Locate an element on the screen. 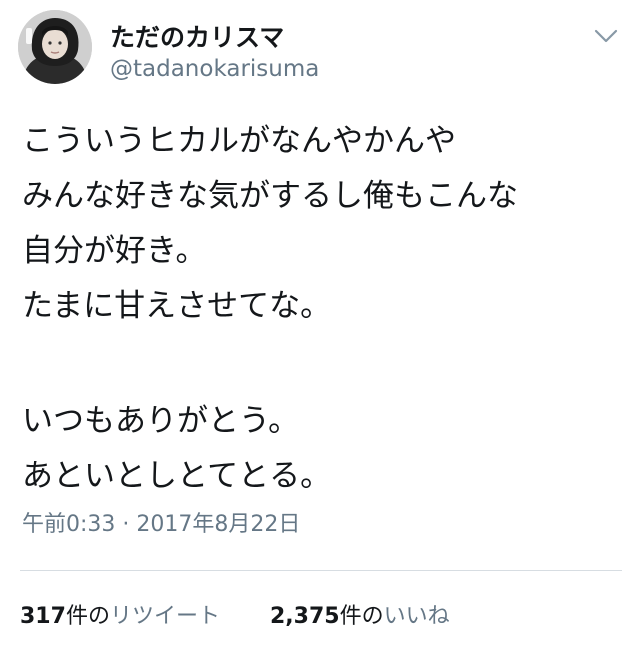  tweet-text-line: こういうヒカルがなんやかんや is located at coordinates (239, 141).